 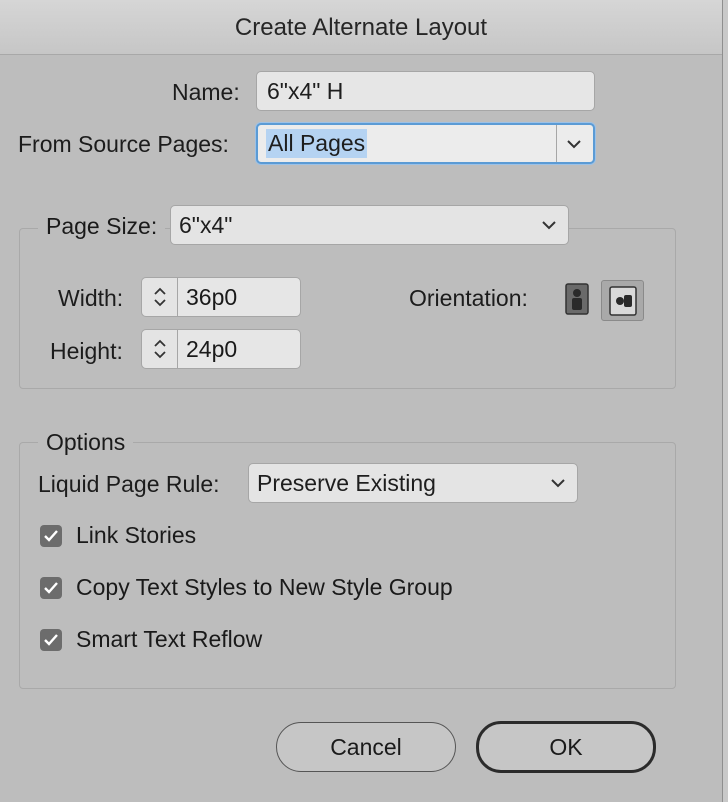 I want to click on height-label: Height:, so click(x=86, y=351).